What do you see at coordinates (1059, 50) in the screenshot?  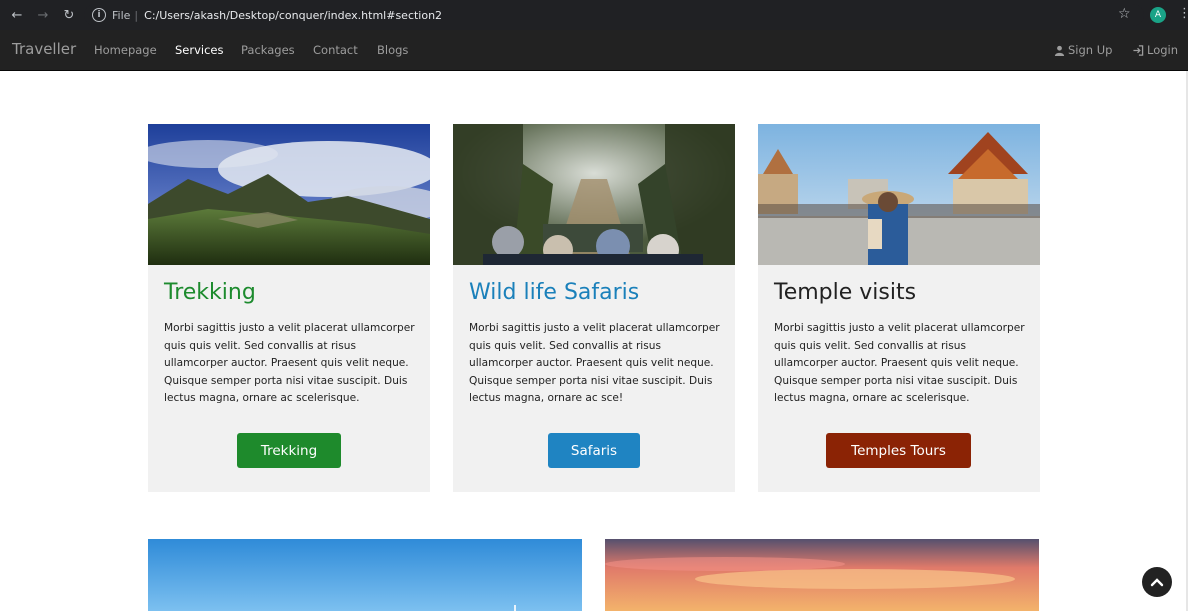 I see `user-icon` at bounding box center [1059, 50].